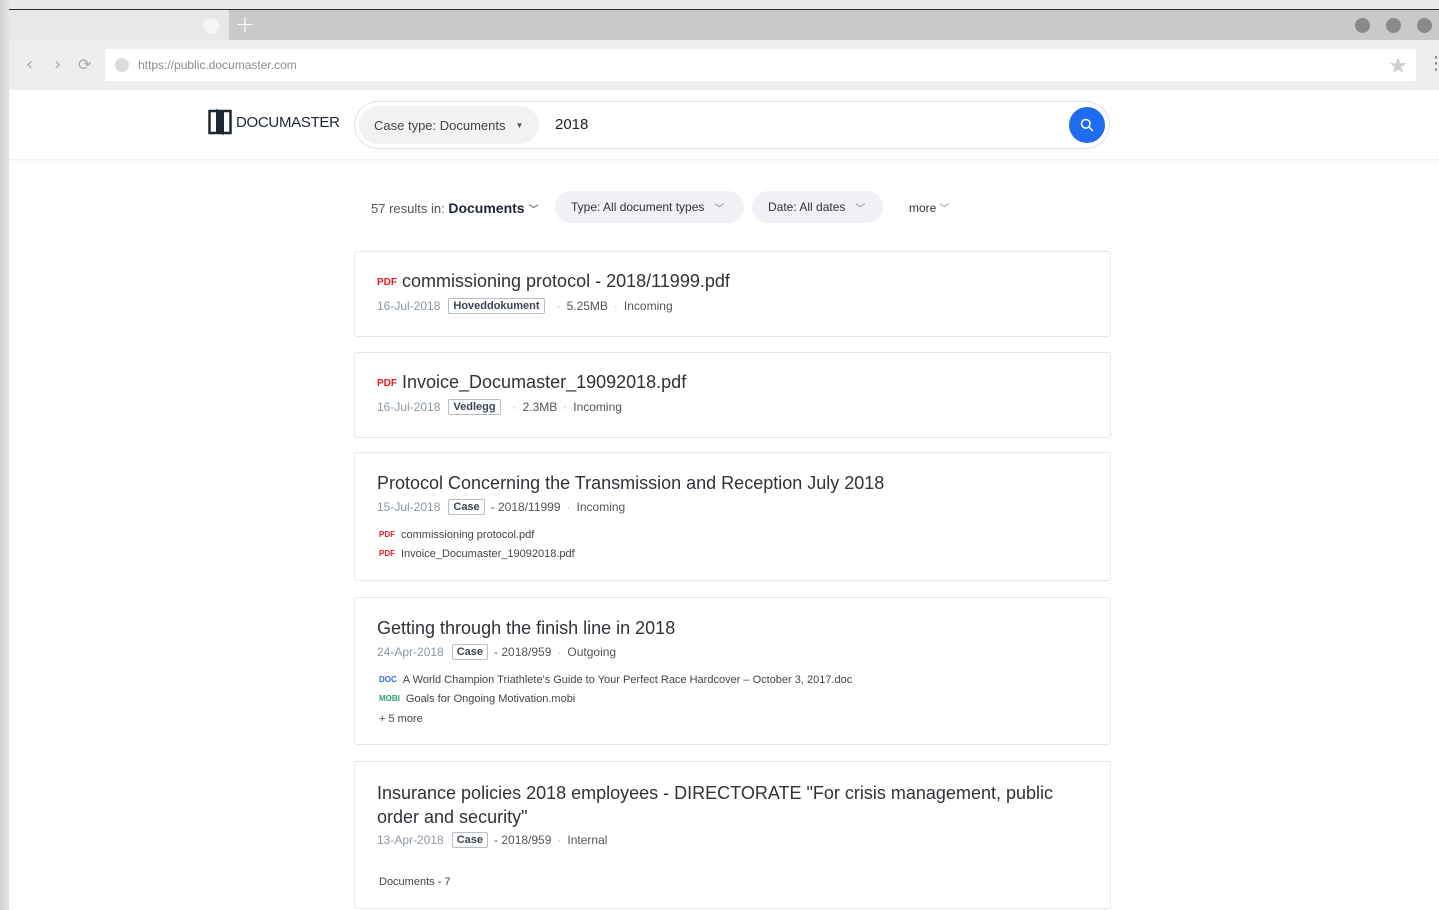  I want to click on logo-text: DOCUMASTER, so click(288, 122).